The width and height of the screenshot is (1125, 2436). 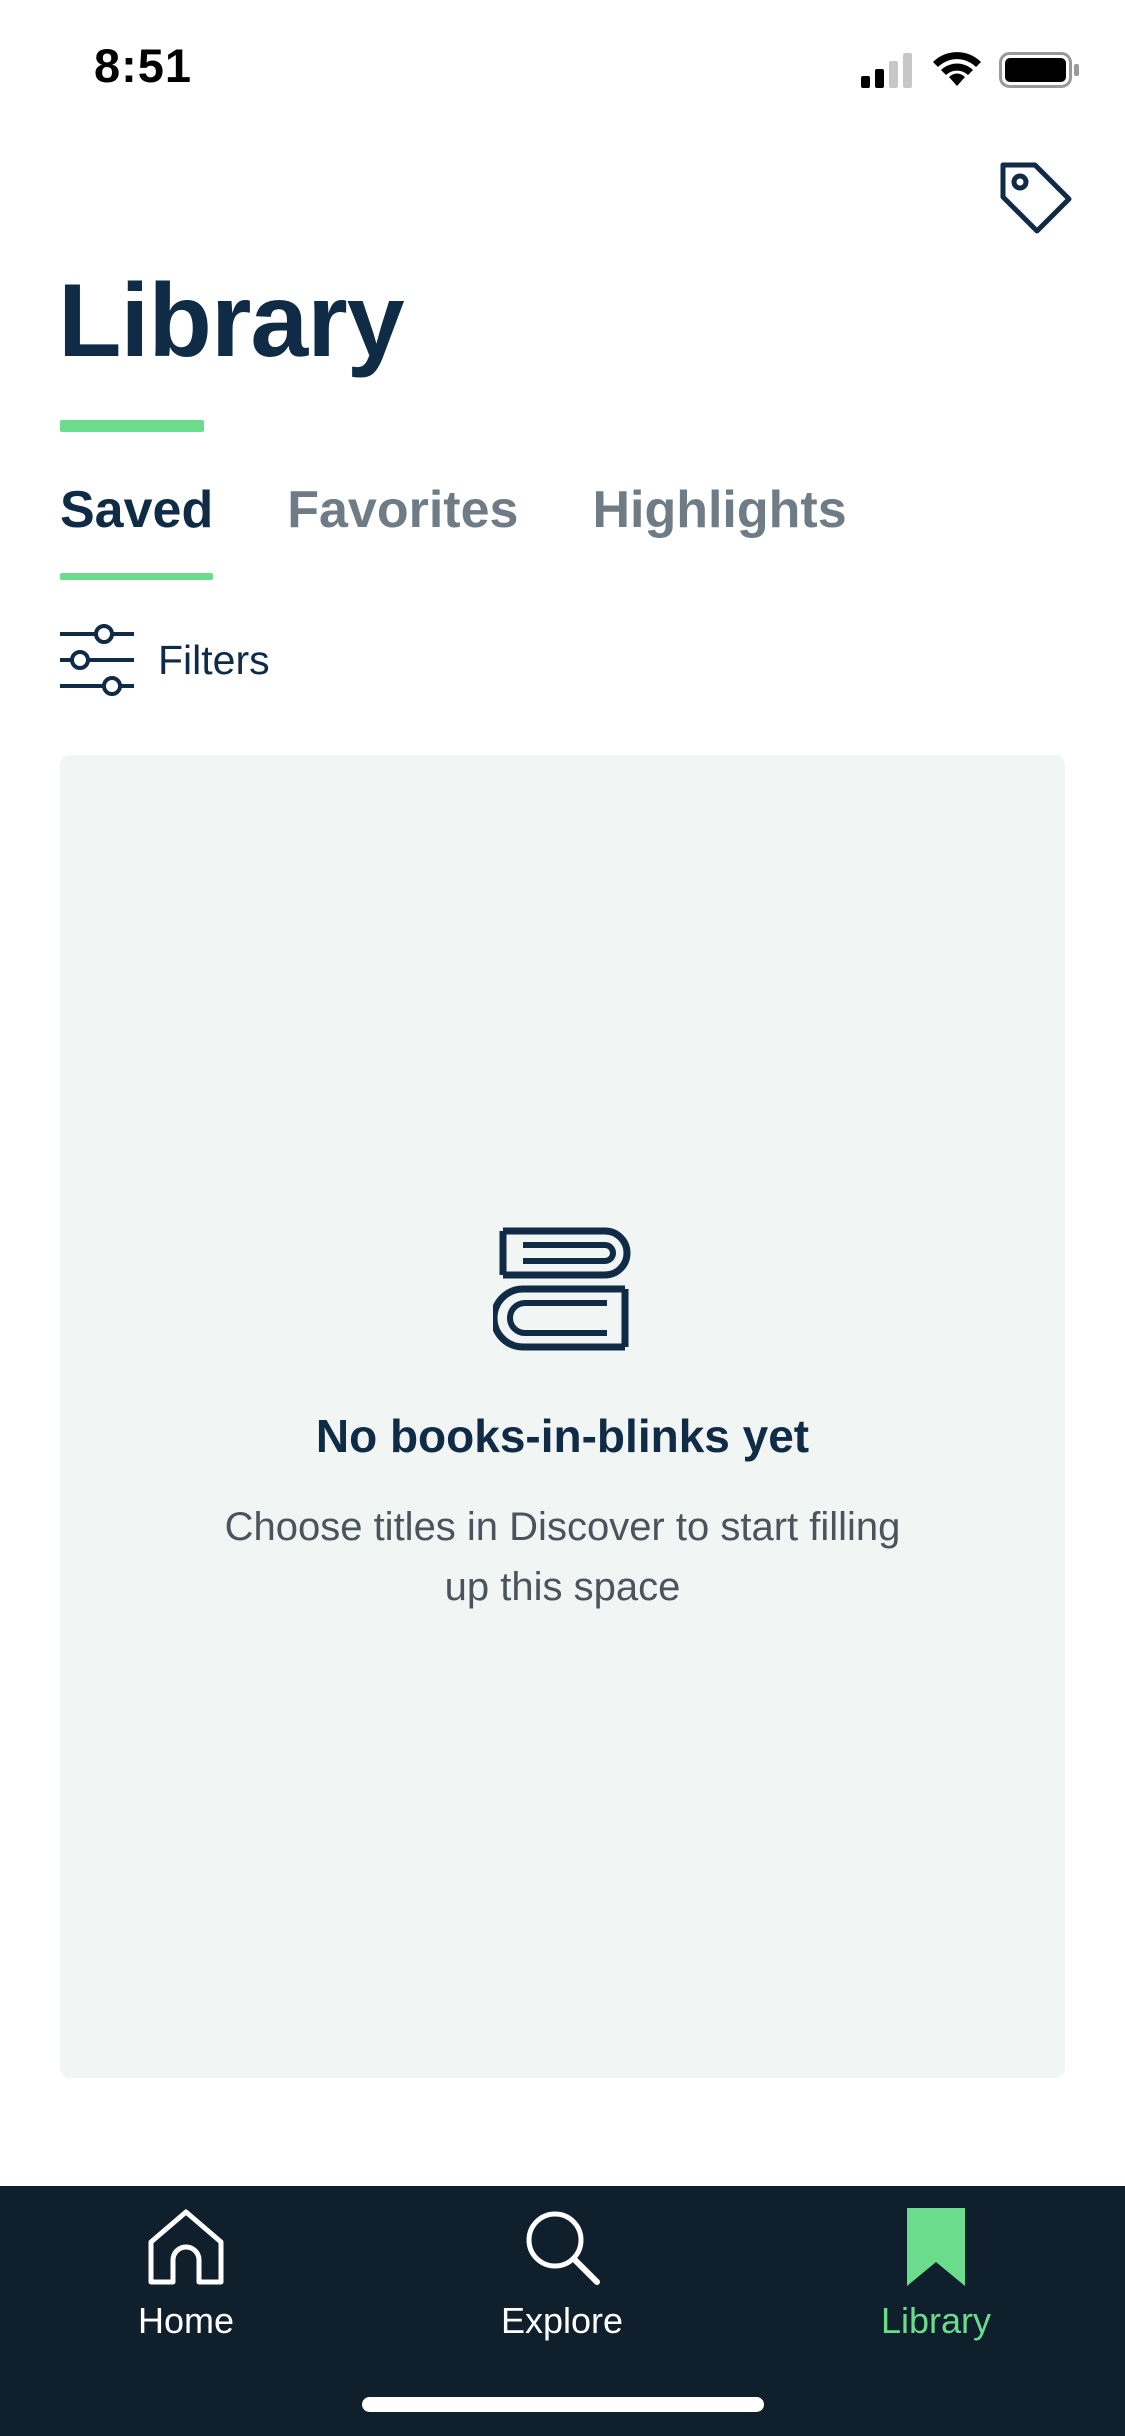 What do you see at coordinates (97, 660) in the screenshot?
I see `sliders-icon` at bounding box center [97, 660].